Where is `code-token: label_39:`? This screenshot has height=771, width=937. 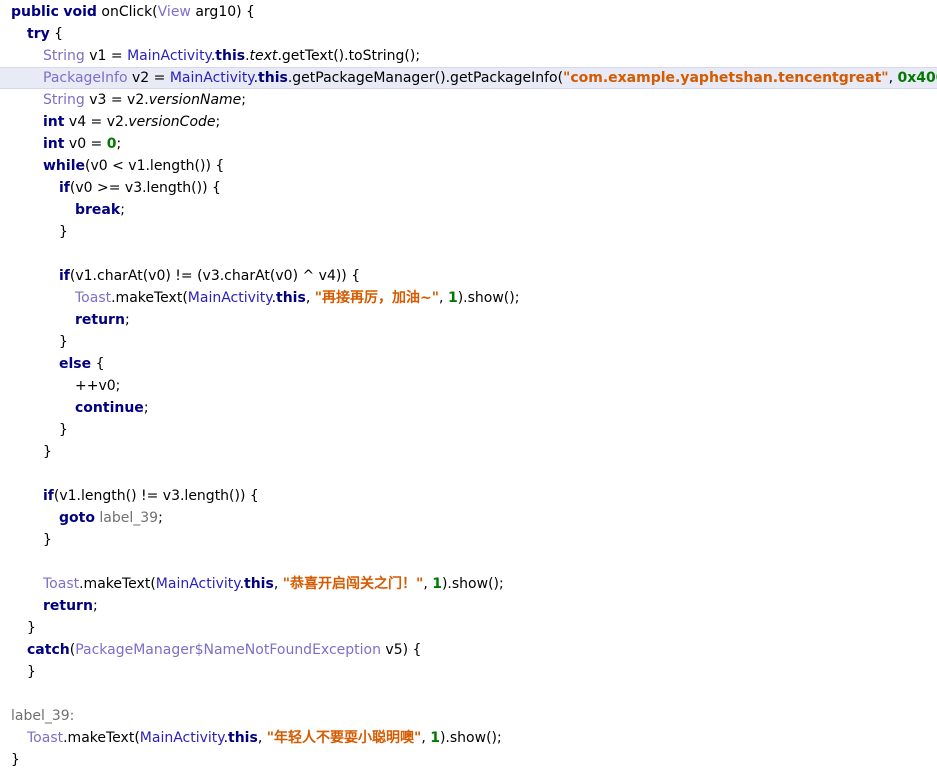
code-token: label_39: is located at coordinates (42, 716).